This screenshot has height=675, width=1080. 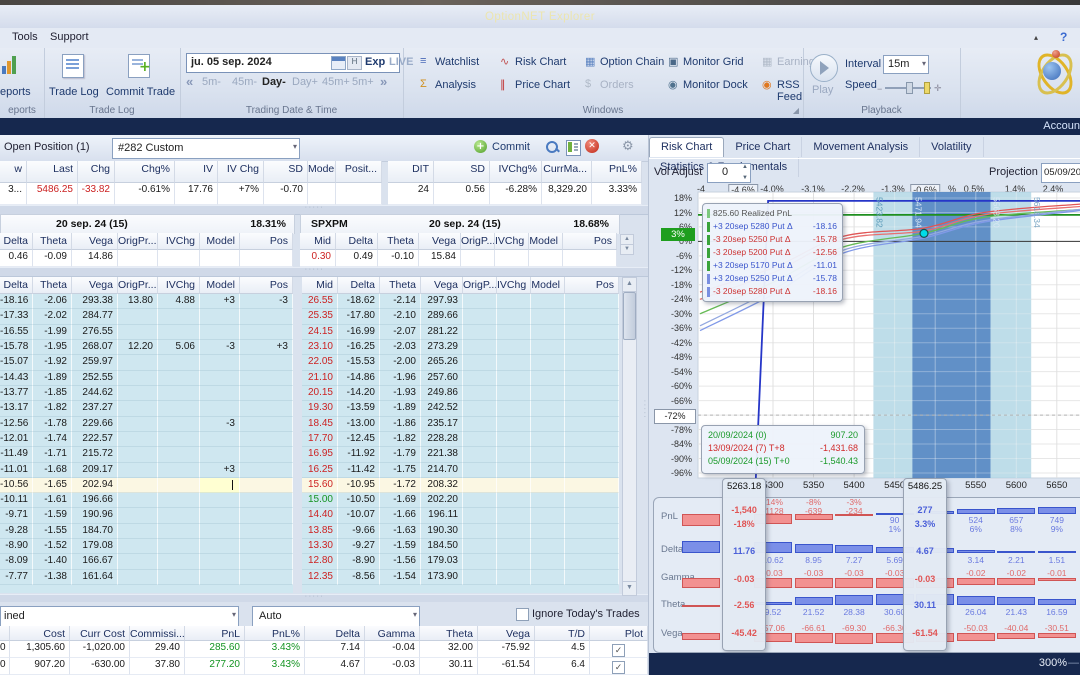 I want to click on grid-cell: -1.38, so click(x=52, y=577).